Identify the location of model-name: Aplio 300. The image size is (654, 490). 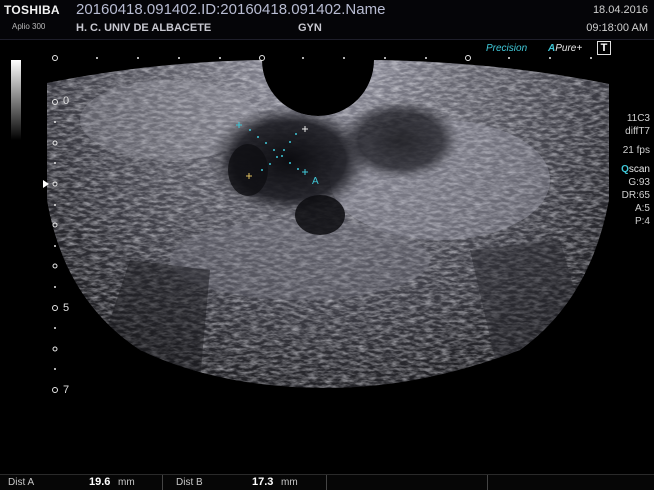
(29, 26).